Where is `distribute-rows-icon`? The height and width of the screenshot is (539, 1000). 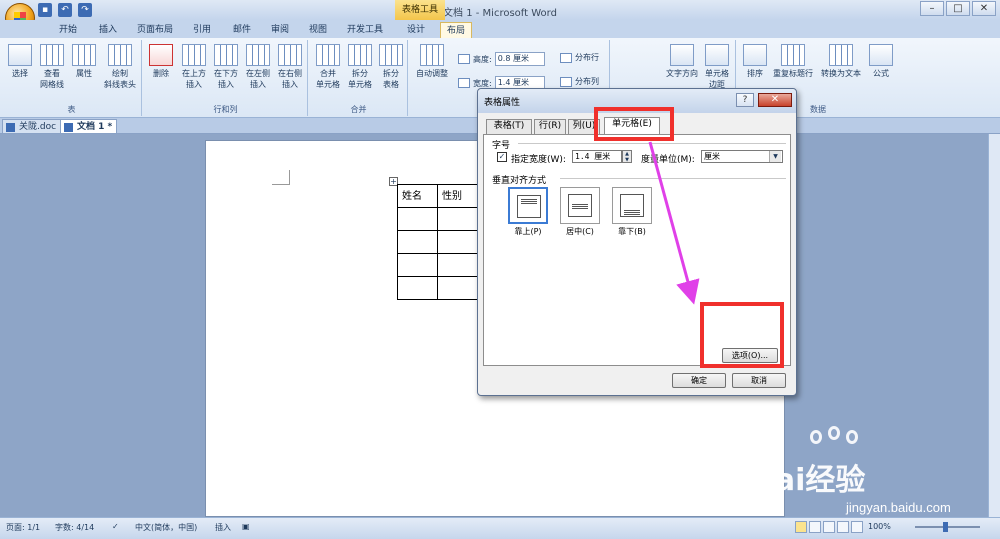 distribute-rows-icon is located at coordinates (566, 57).